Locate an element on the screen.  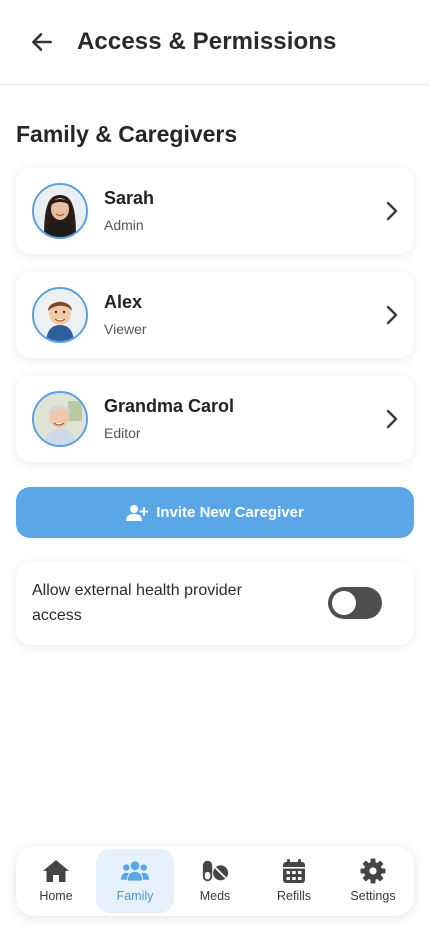
member-name: Grandma Carol is located at coordinates (169, 406).